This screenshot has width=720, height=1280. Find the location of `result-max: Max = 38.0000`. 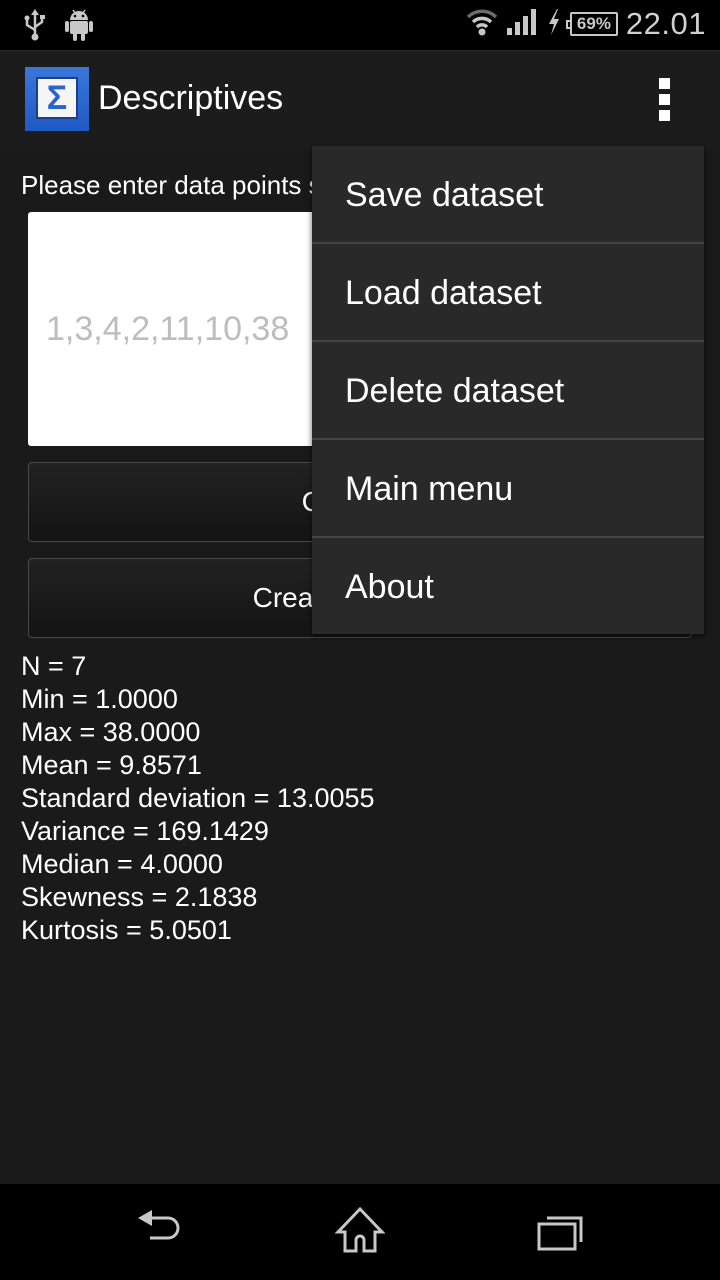

result-max: Max = 38.0000 is located at coordinates (111, 732).